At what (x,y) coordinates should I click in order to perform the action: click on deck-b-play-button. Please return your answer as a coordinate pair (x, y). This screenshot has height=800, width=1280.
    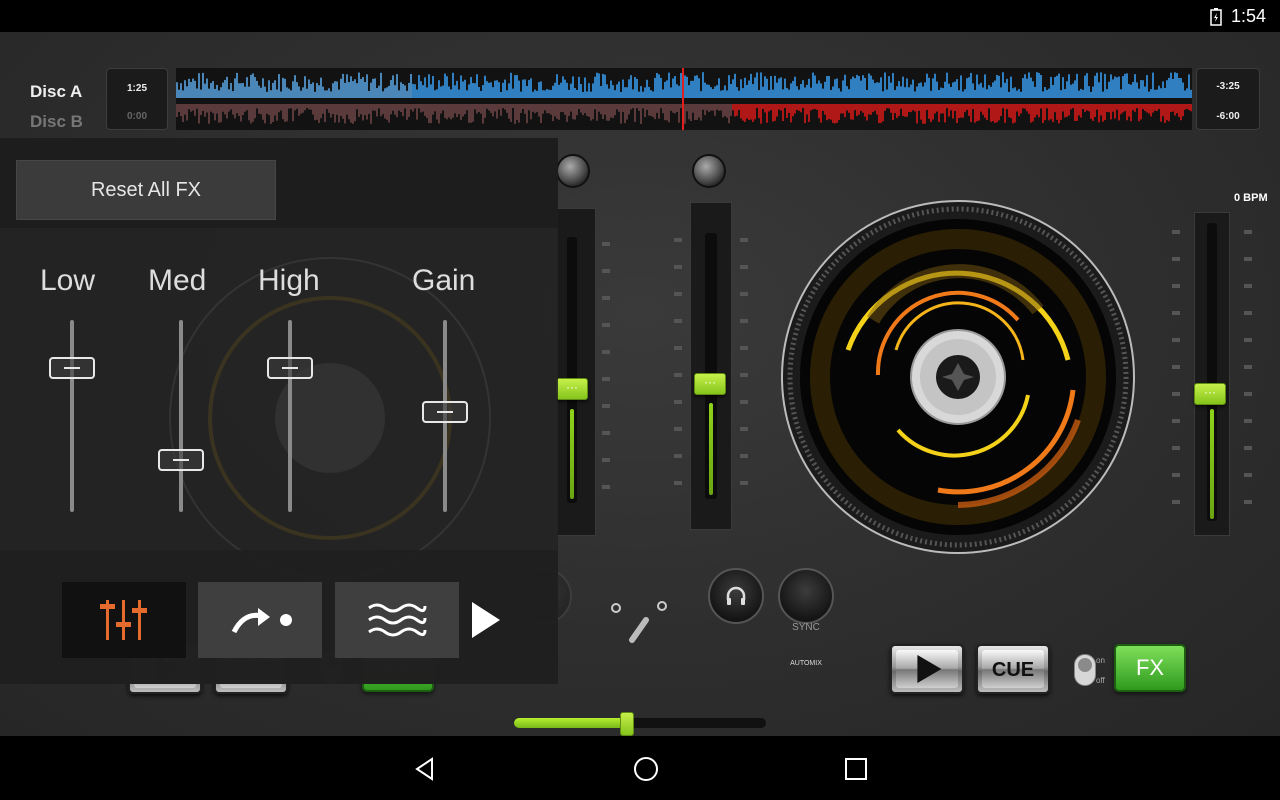
    Looking at the image, I should click on (927, 669).